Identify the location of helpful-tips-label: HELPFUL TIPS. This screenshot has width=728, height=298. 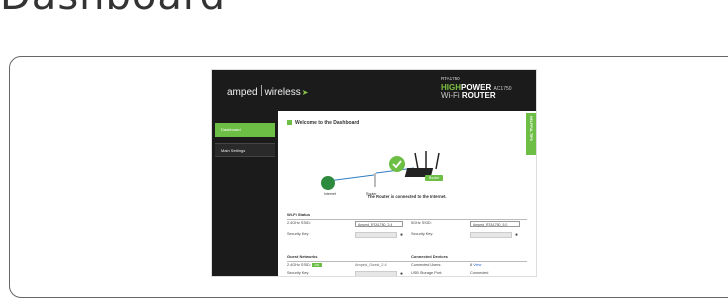
(531, 128).